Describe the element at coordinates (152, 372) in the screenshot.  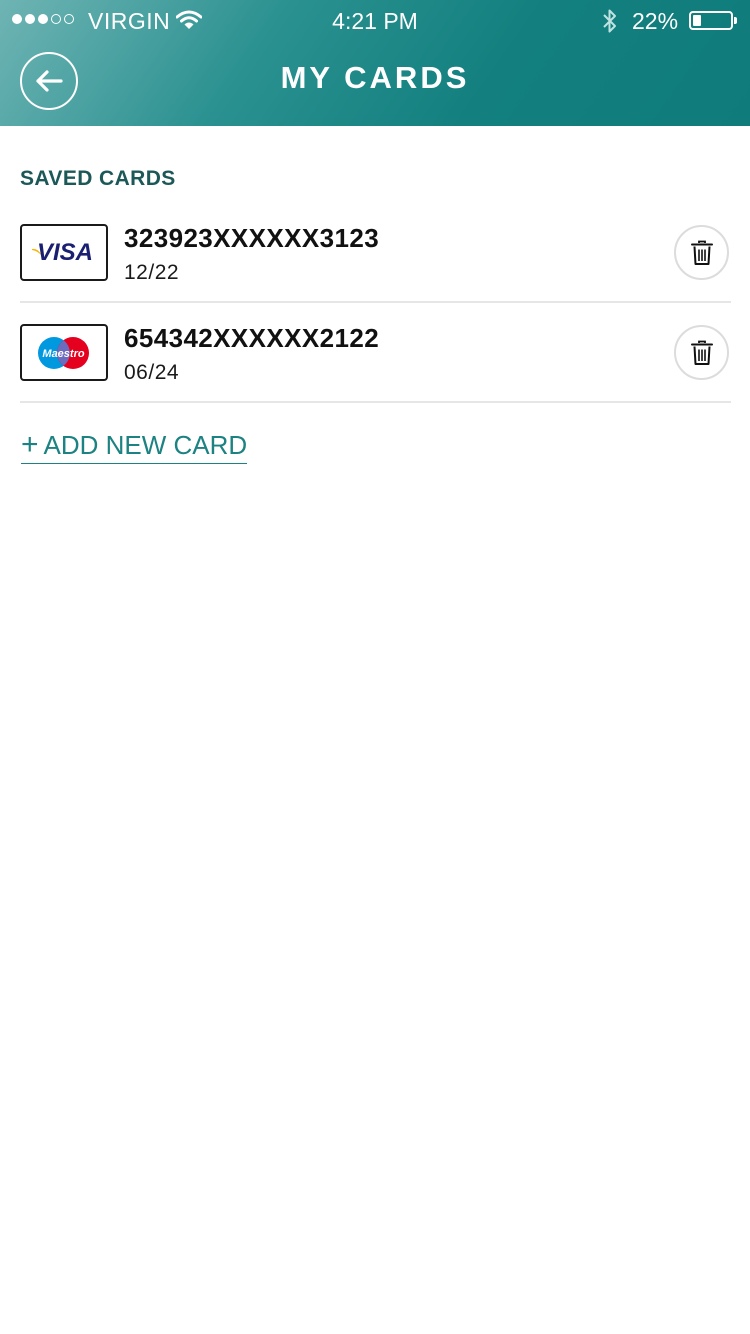
I see `card-expiry: 06/24` at that location.